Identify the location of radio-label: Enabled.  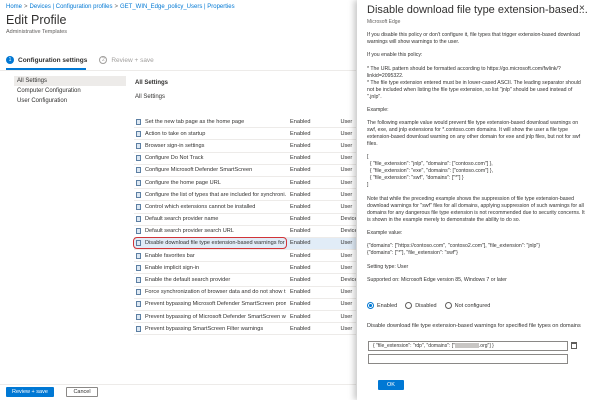
(387, 305).